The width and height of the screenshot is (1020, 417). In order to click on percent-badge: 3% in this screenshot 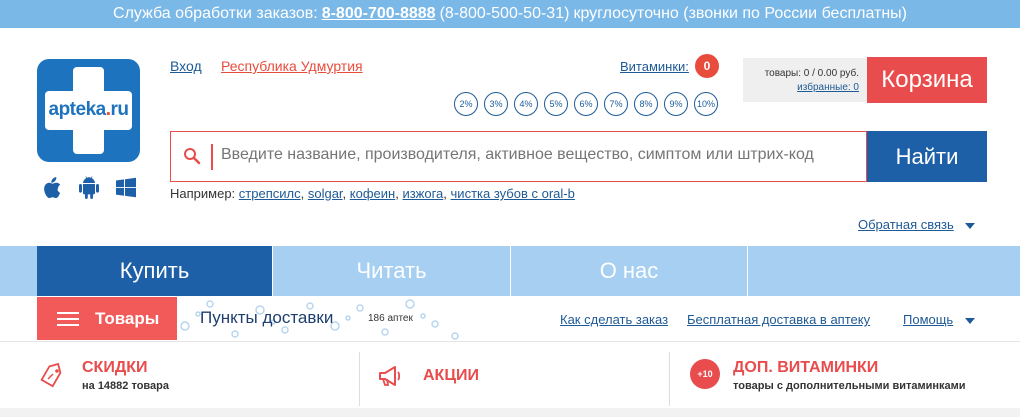, I will do `click(496, 104)`.